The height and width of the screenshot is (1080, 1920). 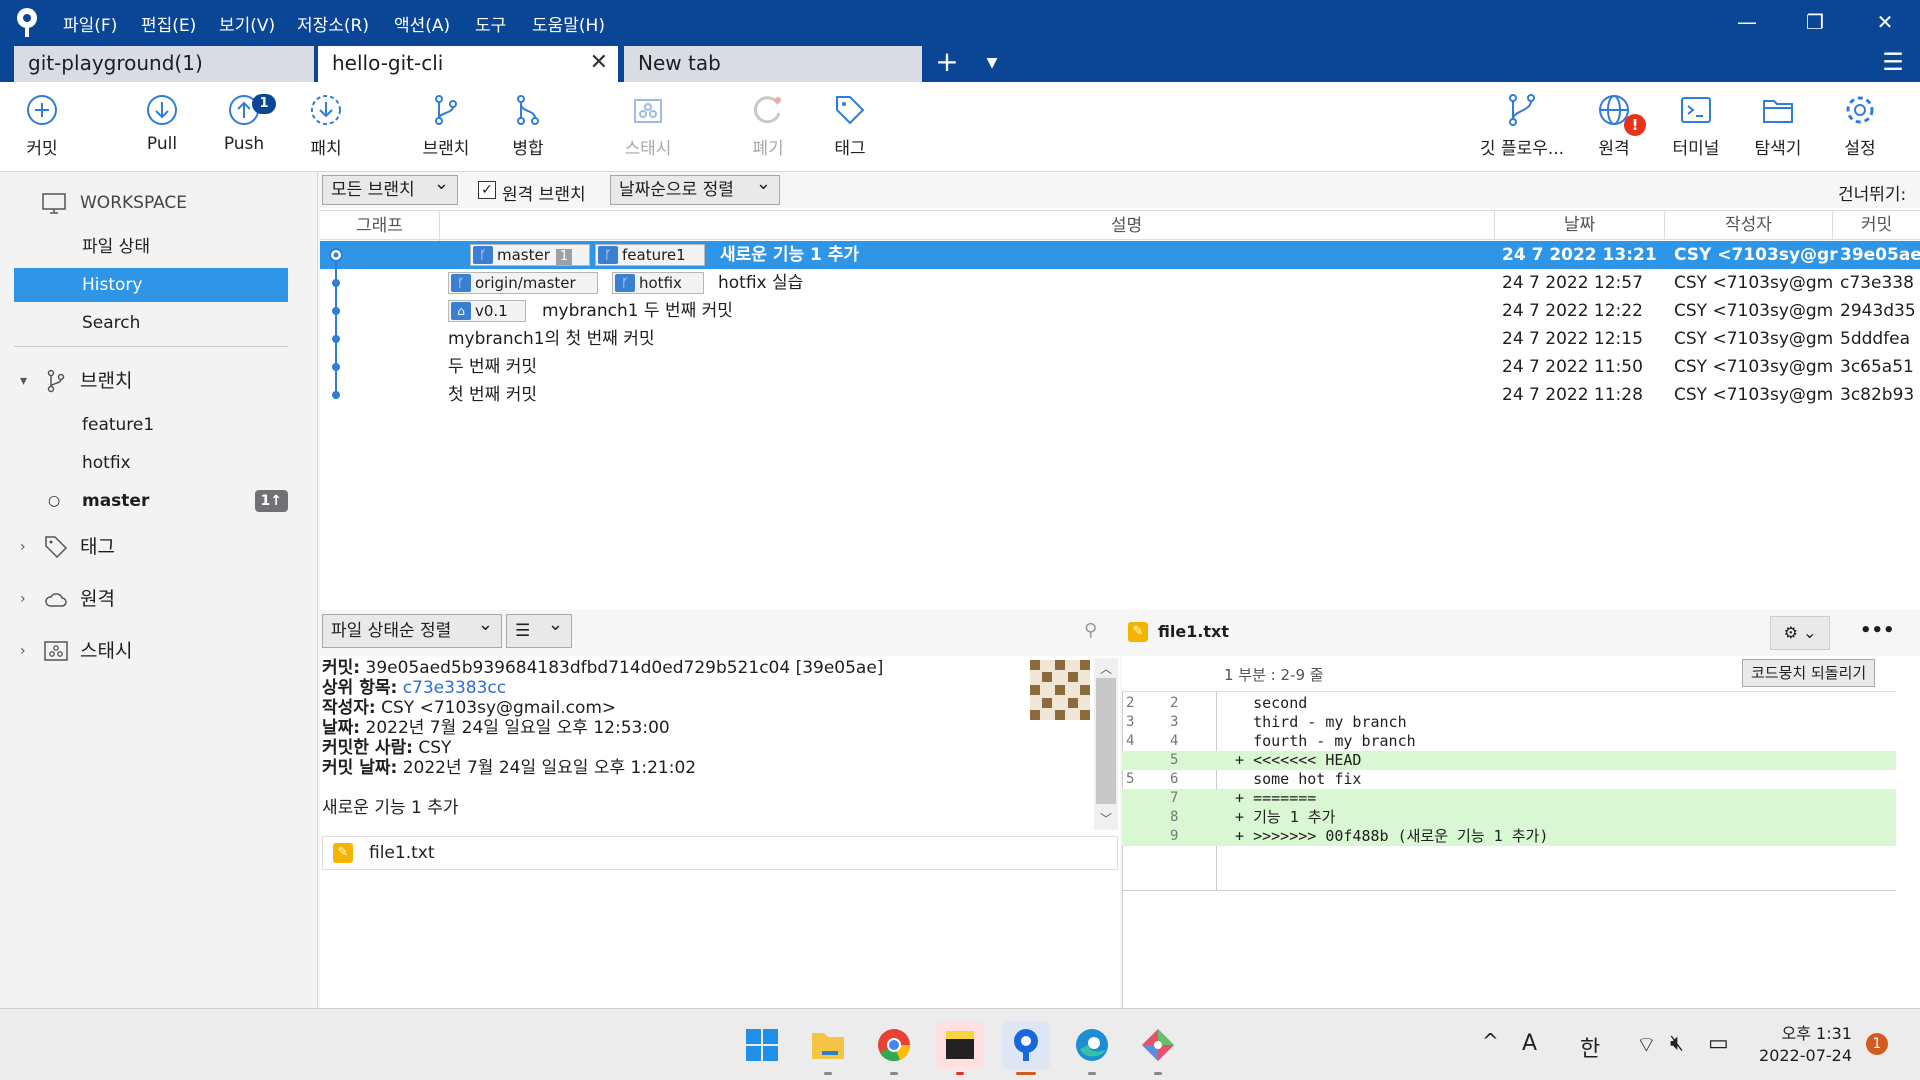 What do you see at coordinates (446, 130) in the screenshot?
I see `branch-button: 브랜치` at bounding box center [446, 130].